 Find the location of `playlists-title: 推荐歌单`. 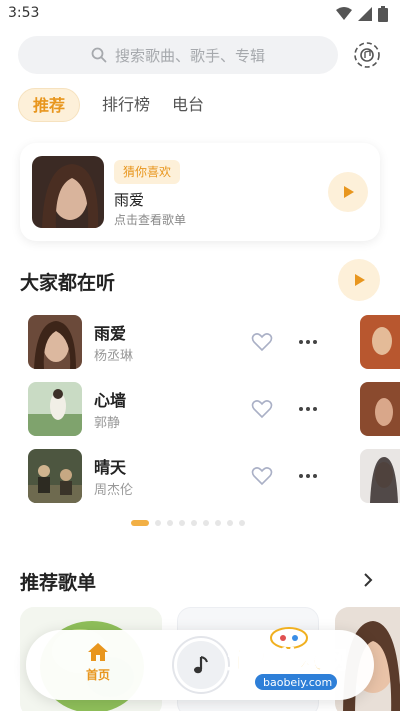

playlists-title: 推荐歌单 is located at coordinates (58, 583).